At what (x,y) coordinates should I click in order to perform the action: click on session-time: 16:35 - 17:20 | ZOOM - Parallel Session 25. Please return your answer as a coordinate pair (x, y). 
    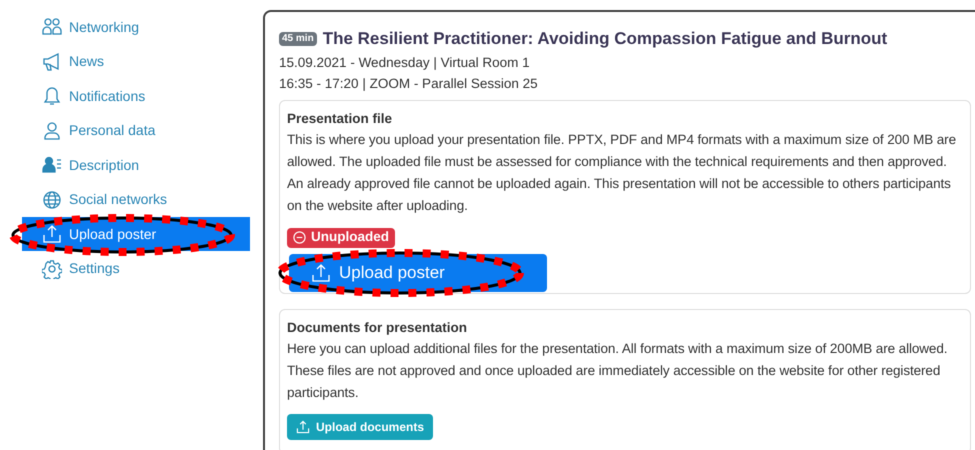
    Looking at the image, I should click on (409, 83).